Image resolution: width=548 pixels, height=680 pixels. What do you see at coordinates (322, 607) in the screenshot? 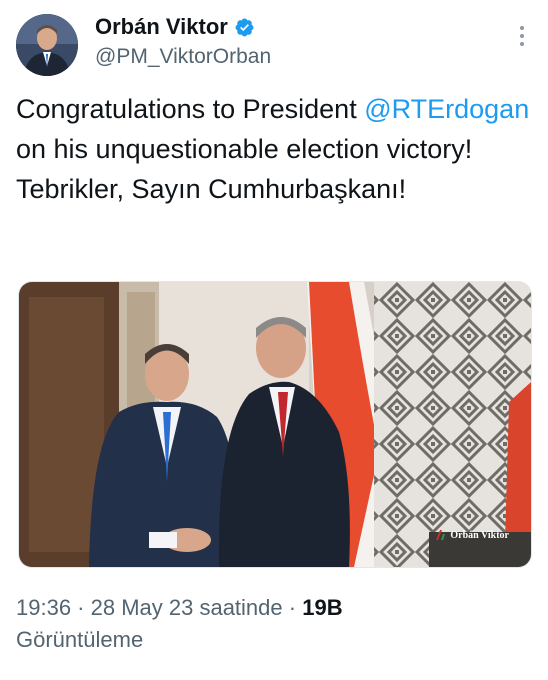
I see `views-count: 19B` at bounding box center [322, 607].